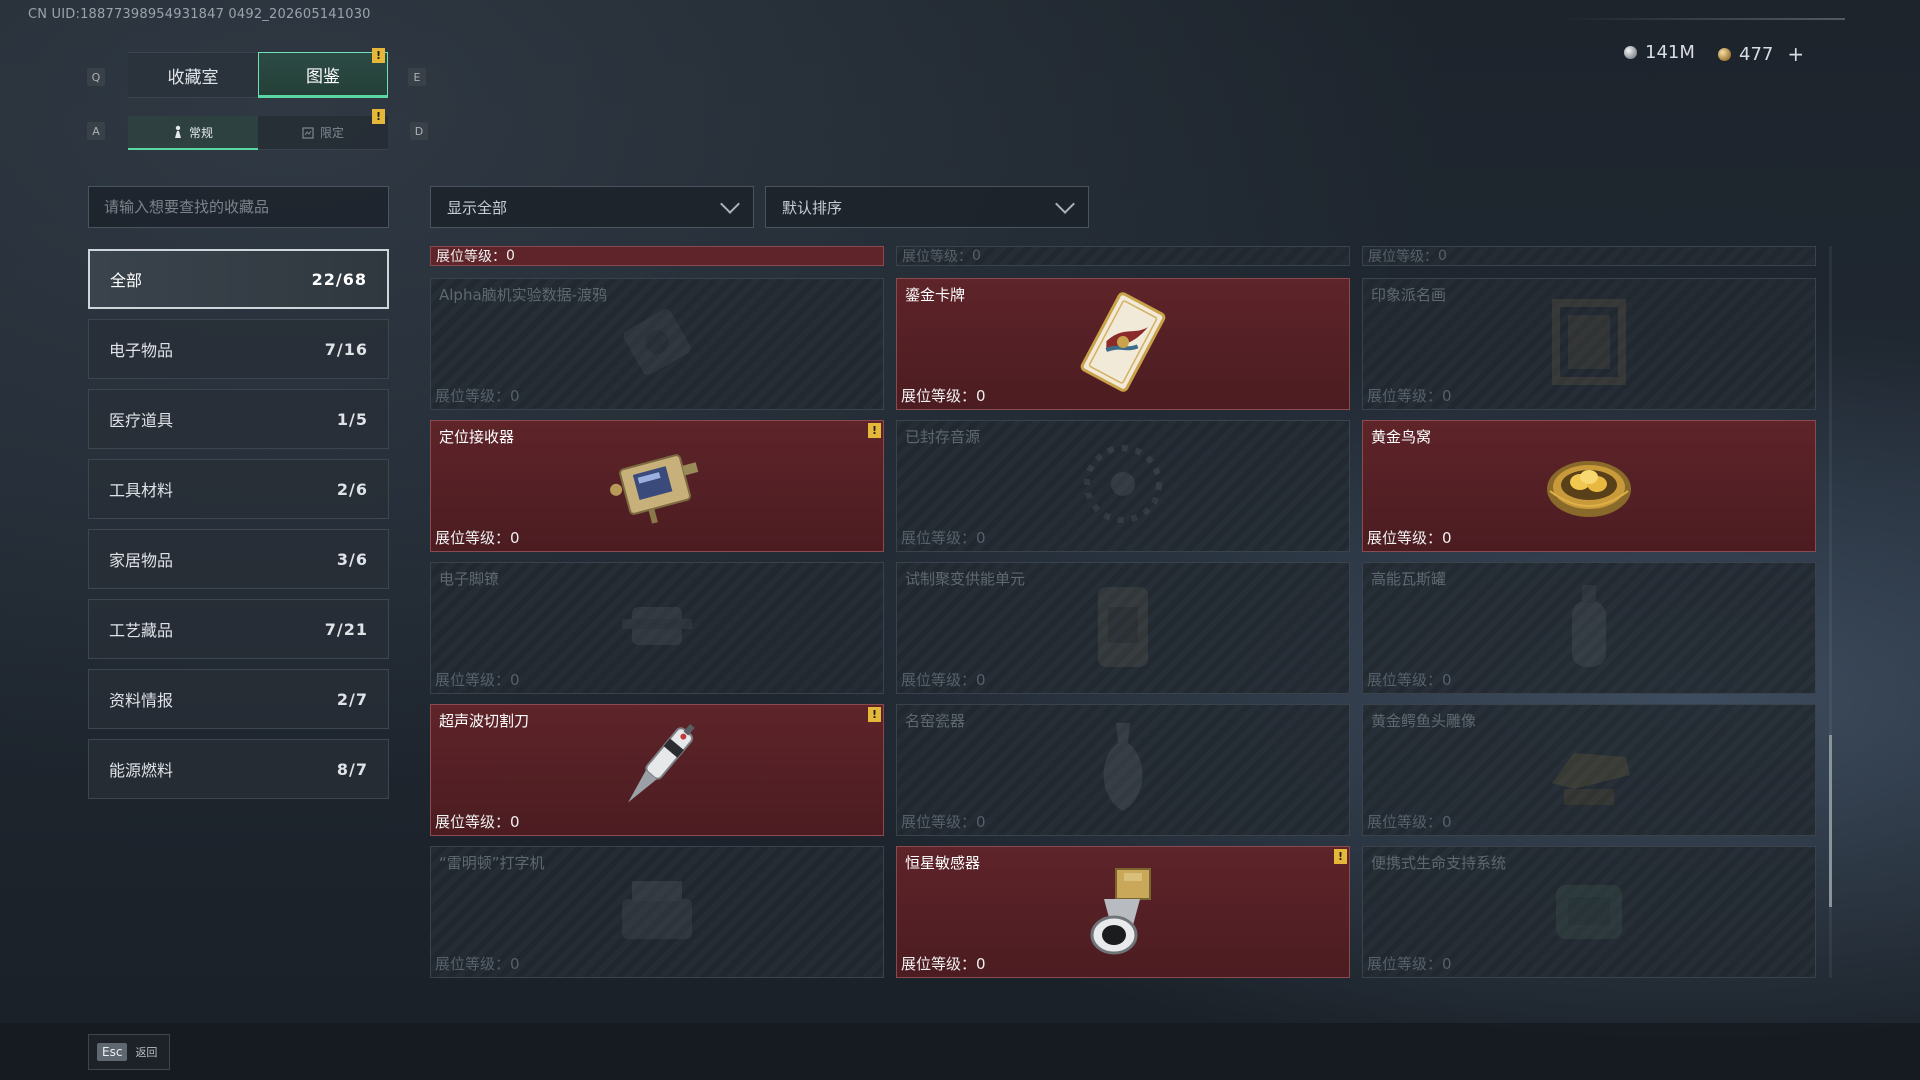 This screenshot has height=1080, width=1920. I want to click on key-d-hint: D, so click(419, 131).